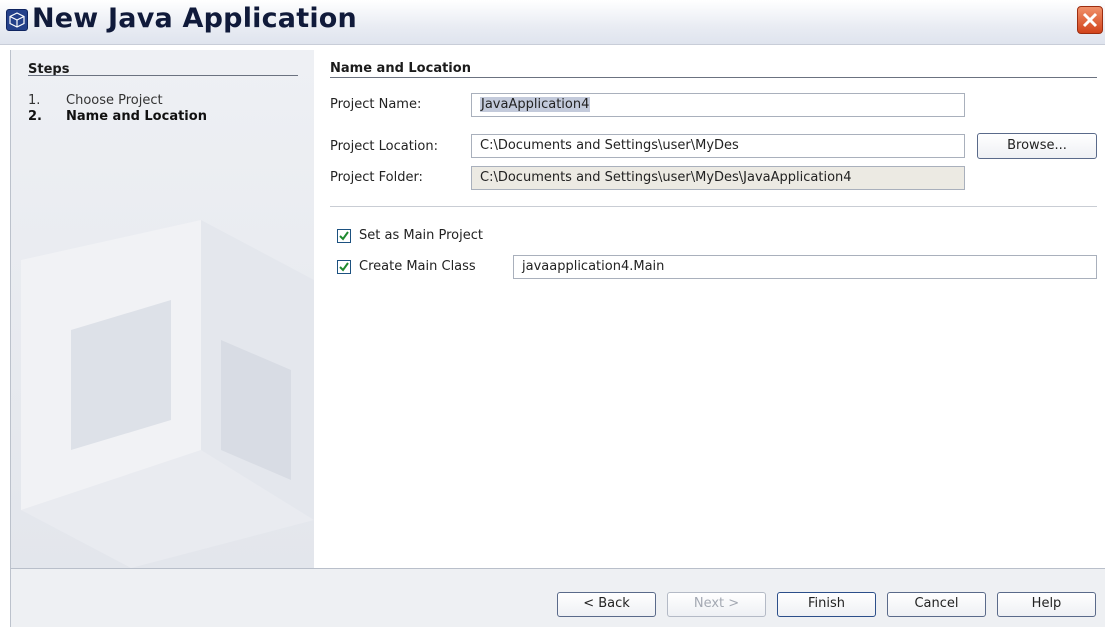  Describe the element at coordinates (718, 146) in the screenshot. I see `project-location-input: C:\Documents and Settings\user\MyDes` at that location.